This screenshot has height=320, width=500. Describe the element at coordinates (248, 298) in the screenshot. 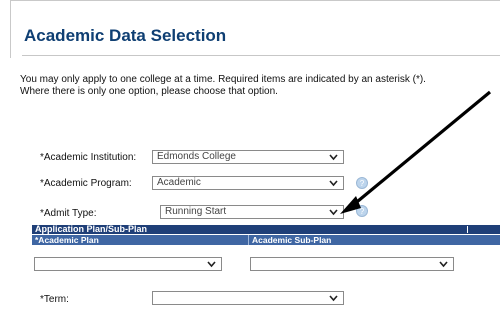

I see `term-select` at that location.